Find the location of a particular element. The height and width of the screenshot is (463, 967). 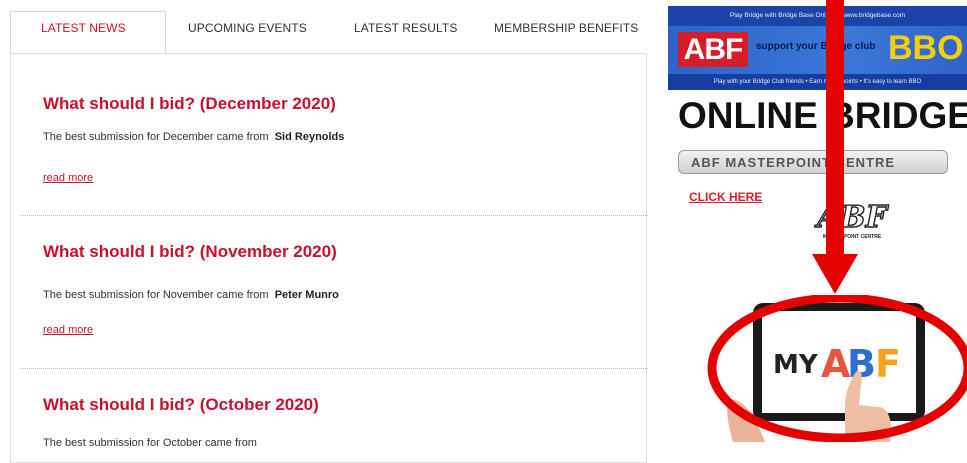

annotation-arrow-head-icon is located at coordinates (835, 274).